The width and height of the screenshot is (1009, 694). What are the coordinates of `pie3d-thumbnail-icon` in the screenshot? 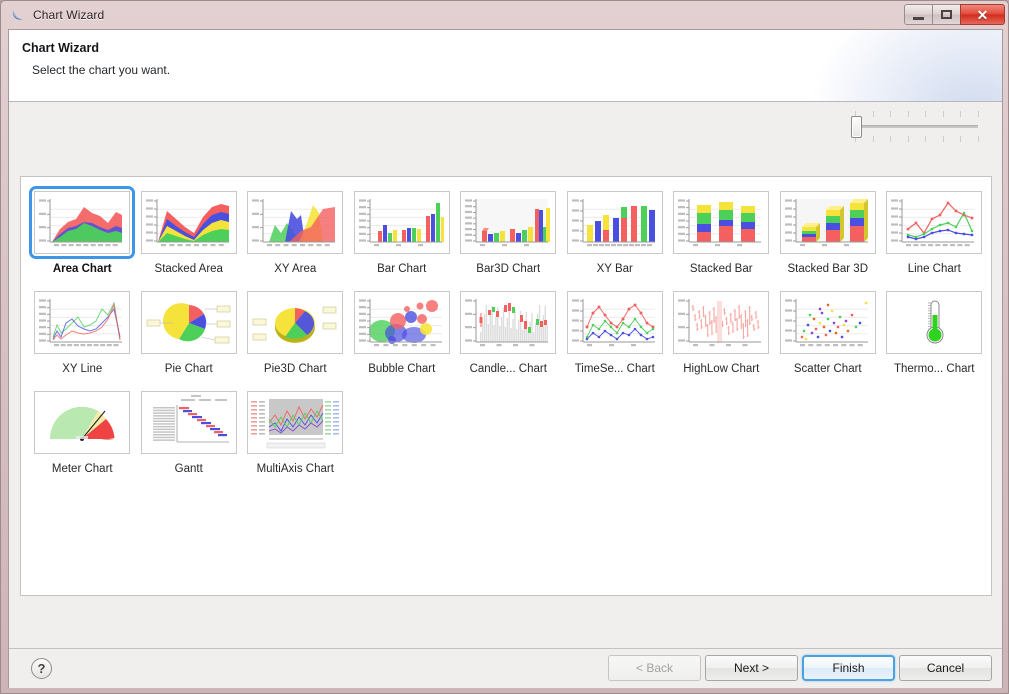 It's located at (295, 322).